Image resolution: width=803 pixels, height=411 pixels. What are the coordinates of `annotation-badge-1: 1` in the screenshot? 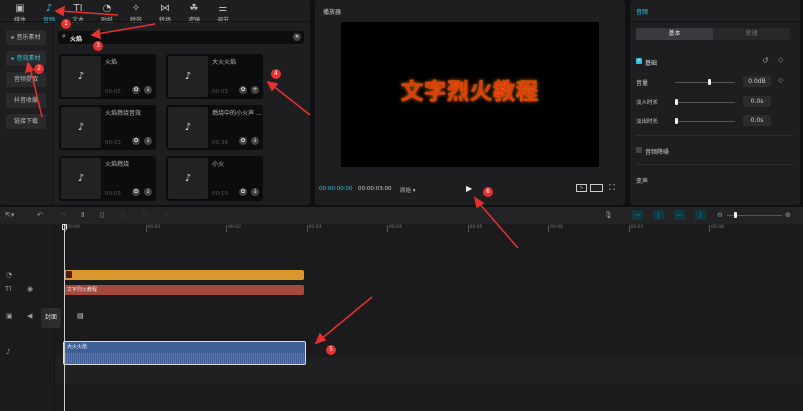 It's located at (66, 24).